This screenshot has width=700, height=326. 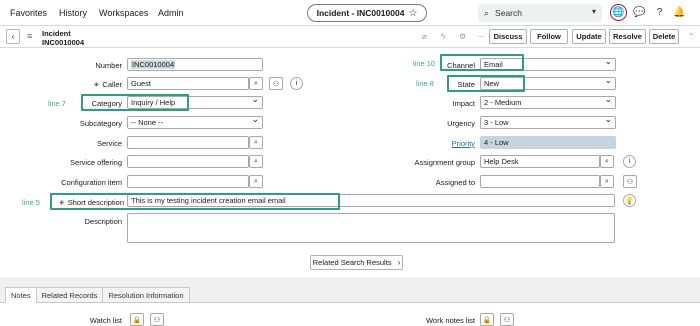 I want to click on form-record-number: INC0010004, so click(x=63, y=42).